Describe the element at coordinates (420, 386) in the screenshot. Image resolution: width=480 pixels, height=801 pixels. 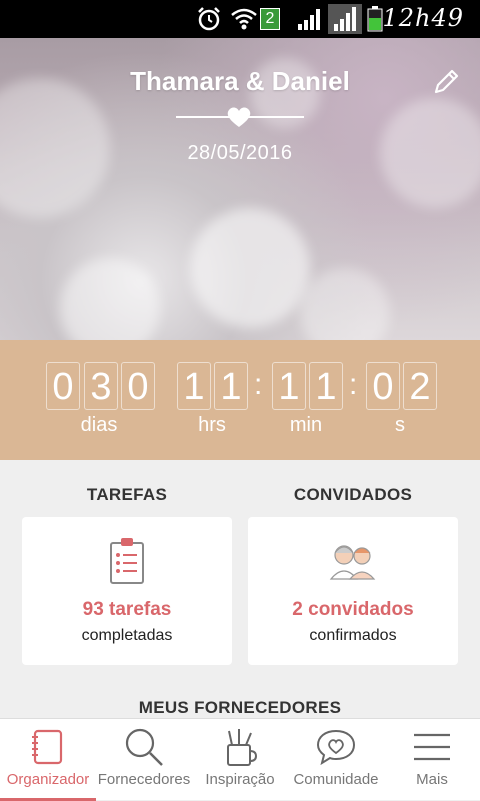
I see `seconds-digit-2: 2` at that location.